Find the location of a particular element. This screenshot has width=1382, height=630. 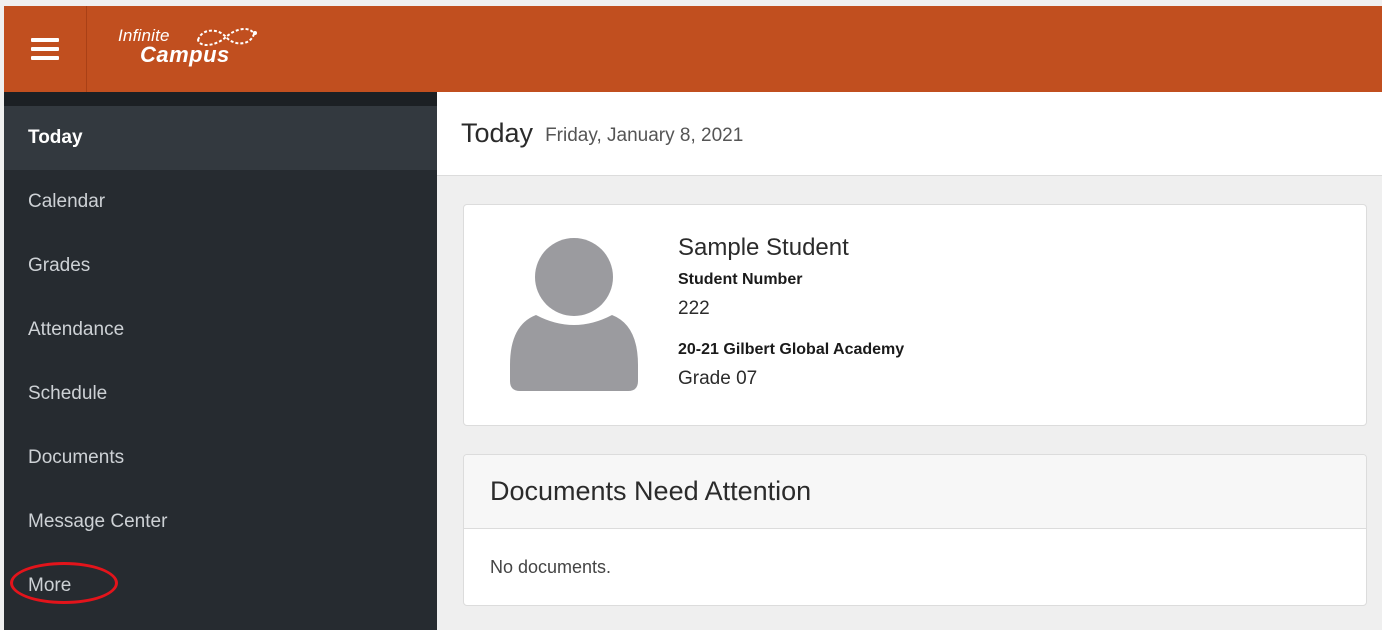

sidebar-top-strip is located at coordinates (220, 99).